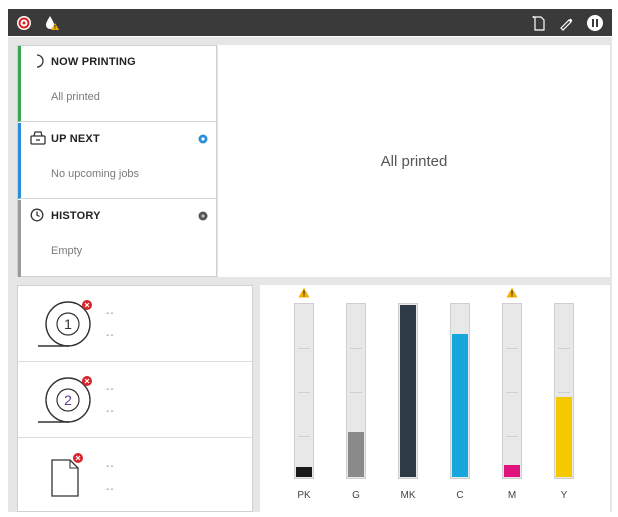  What do you see at coordinates (356, 454) in the screenshot?
I see `ink-level-fill-g` at bounding box center [356, 454].